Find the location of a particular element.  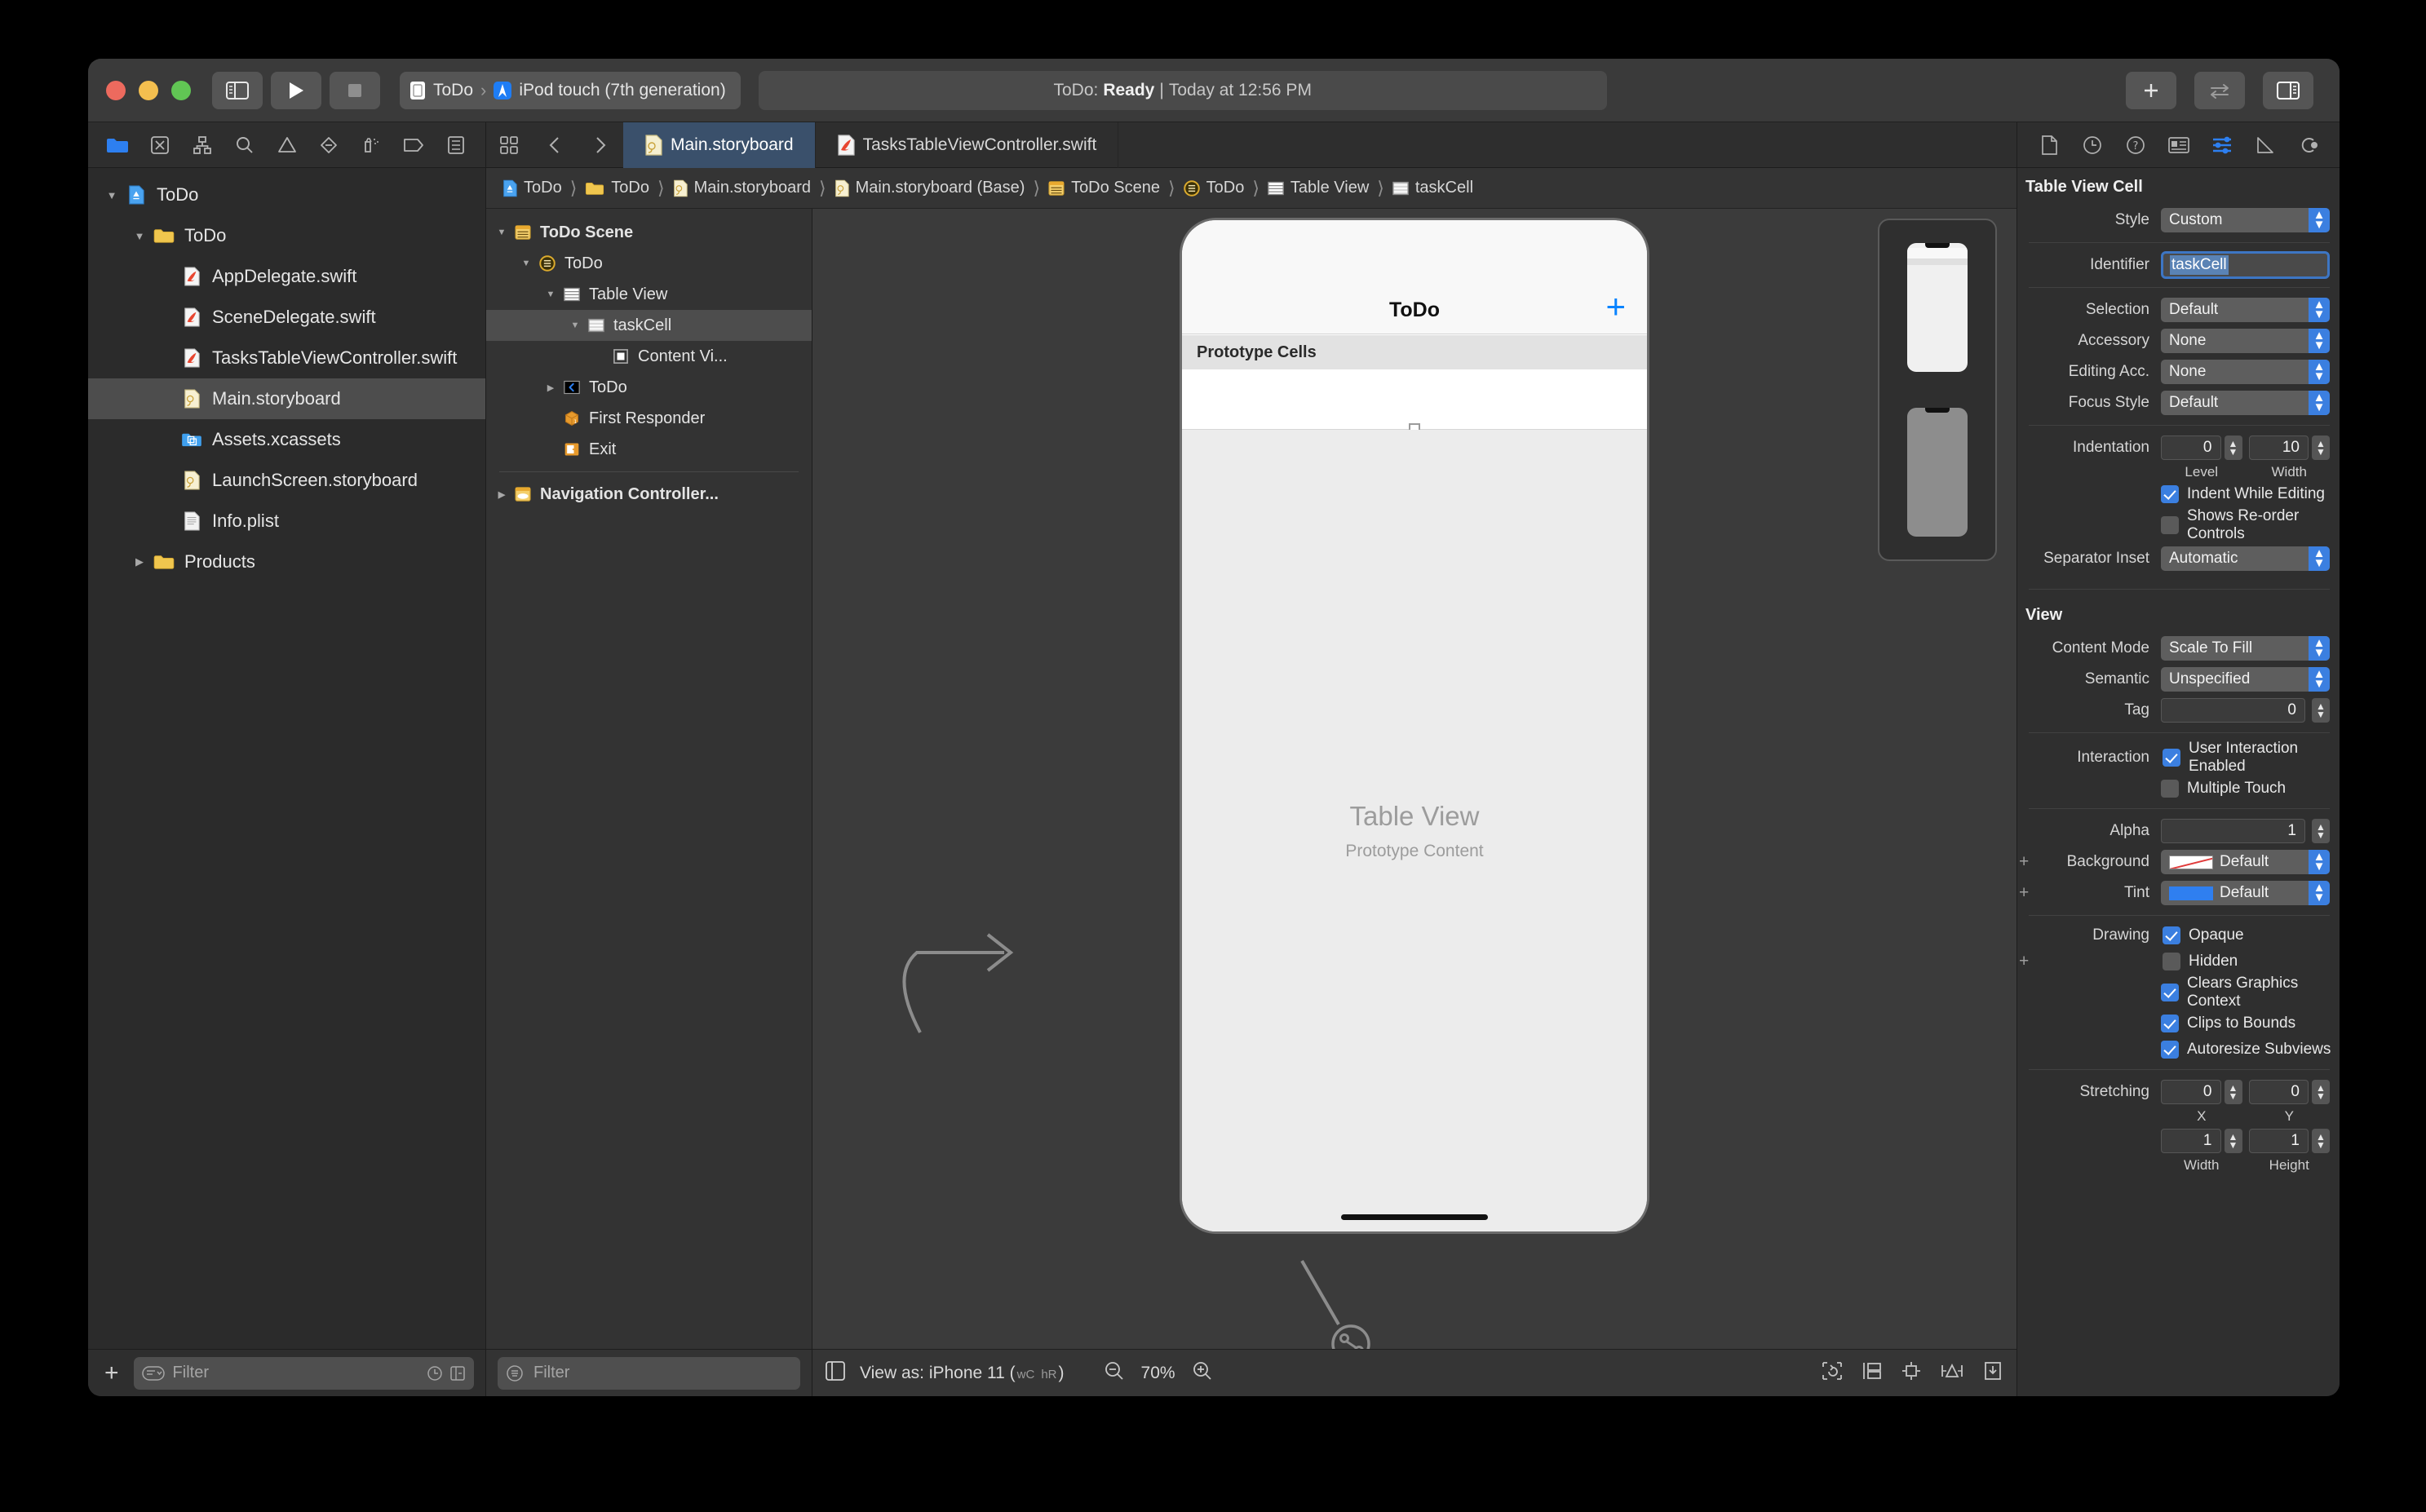

quick-help-inspector-tab: ? is located at coordinates (2135, 145).